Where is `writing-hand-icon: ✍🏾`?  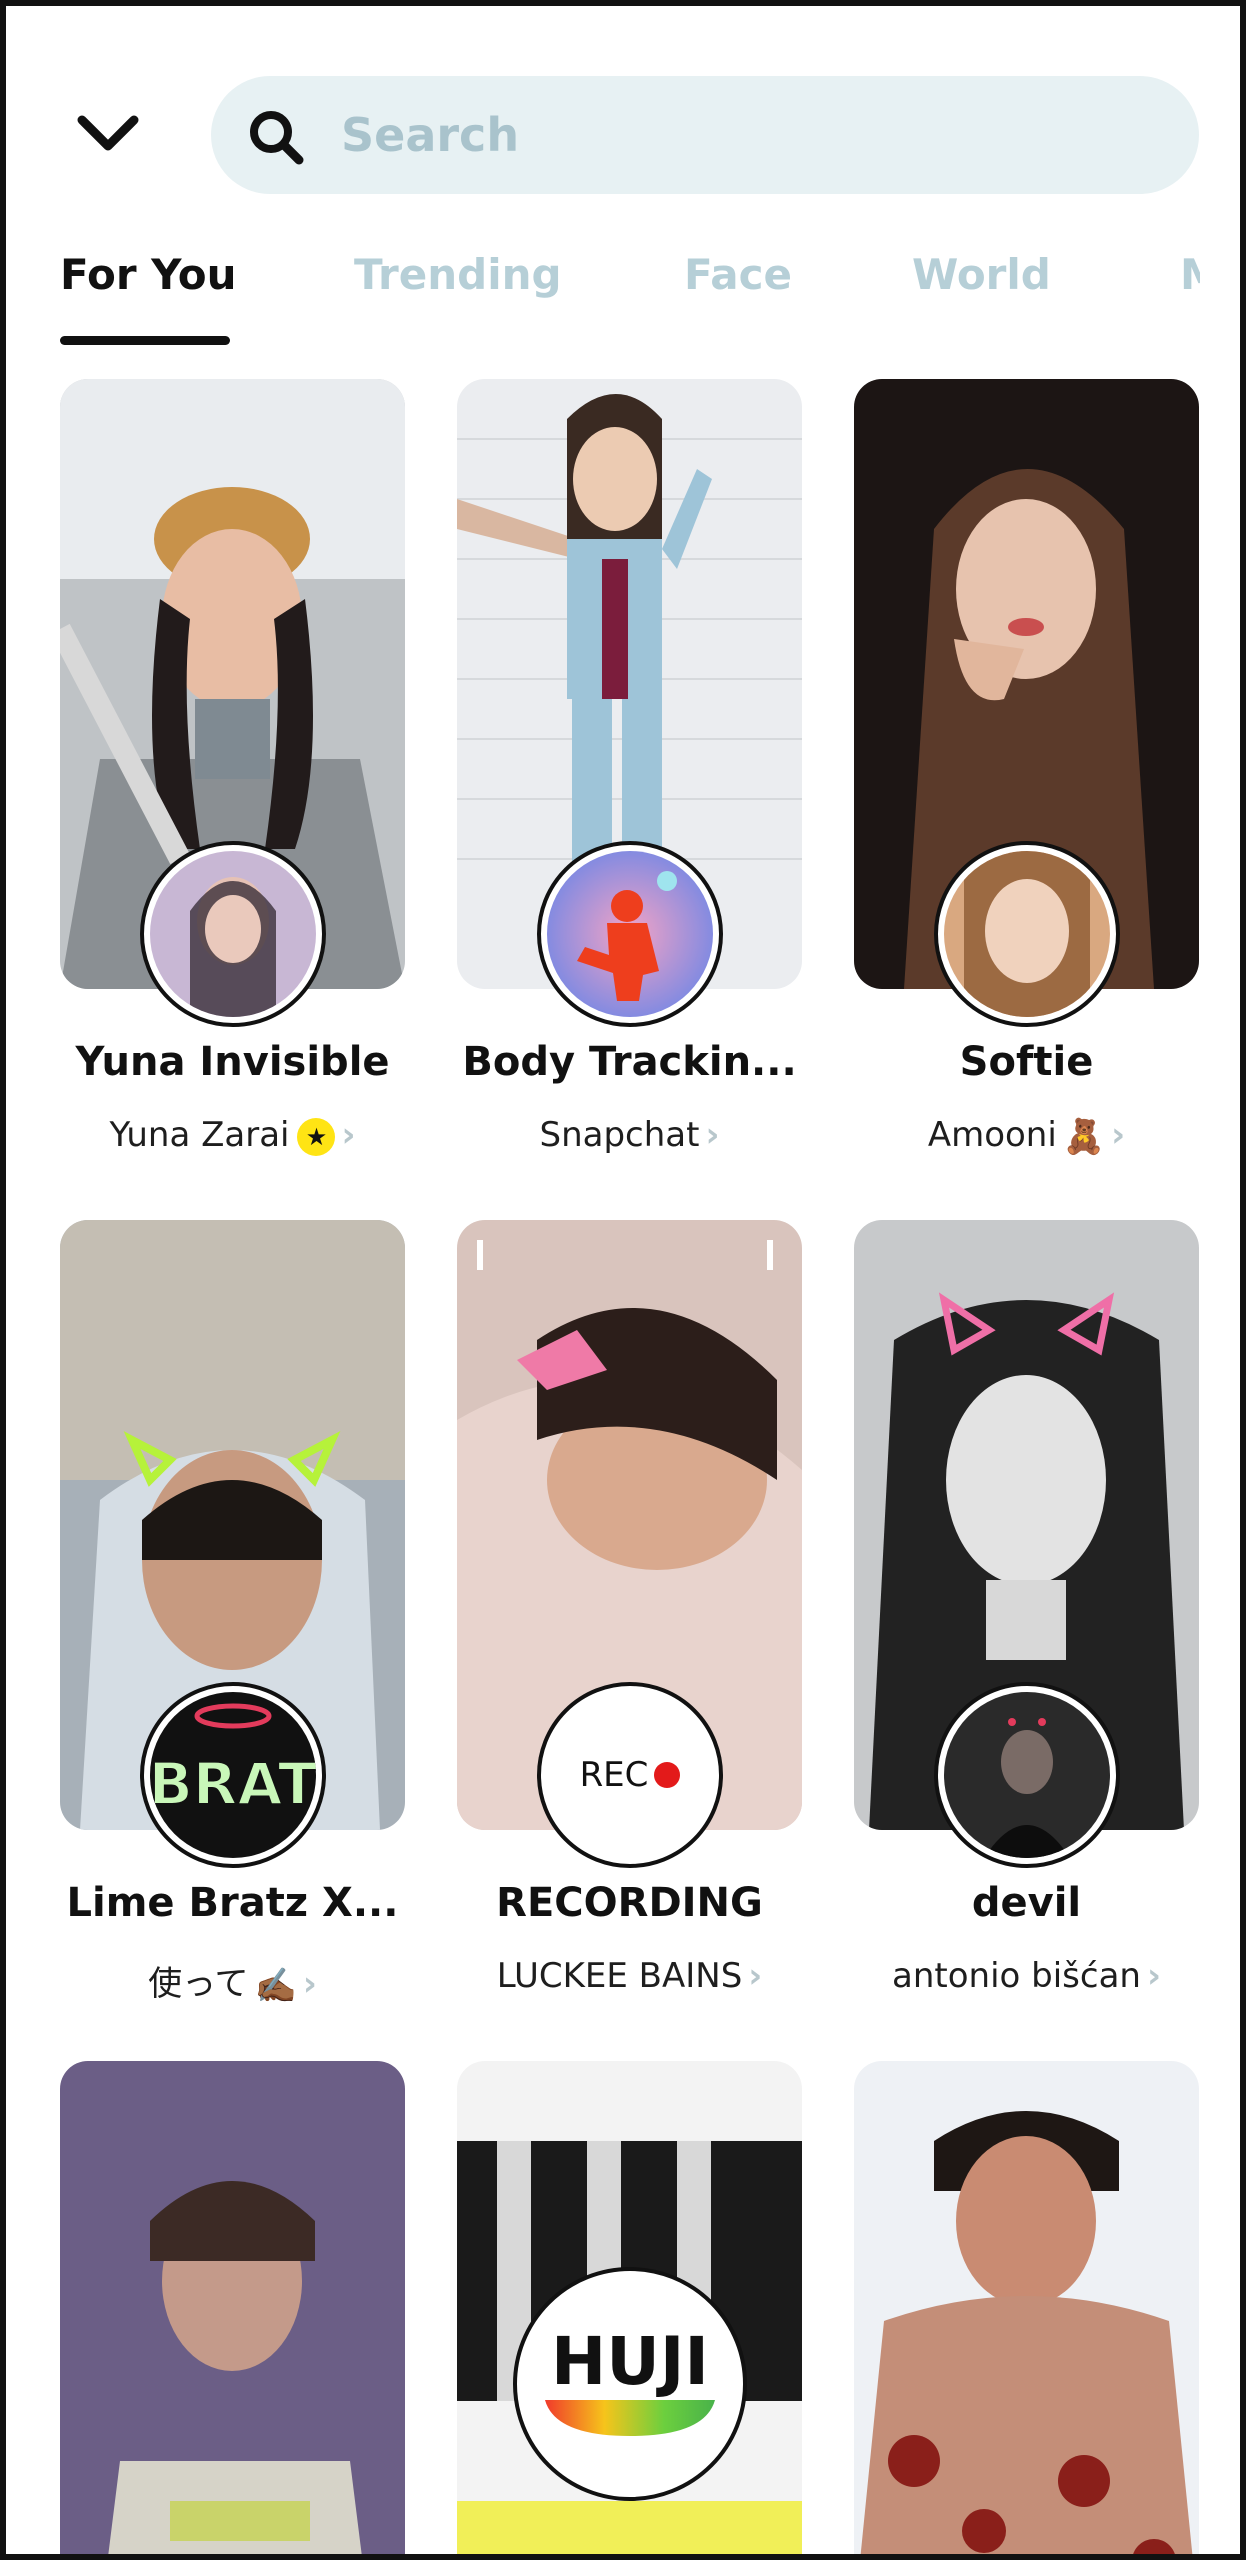 writing-hand-icon: ✍🏾 is located at coordinates (275, 1985).